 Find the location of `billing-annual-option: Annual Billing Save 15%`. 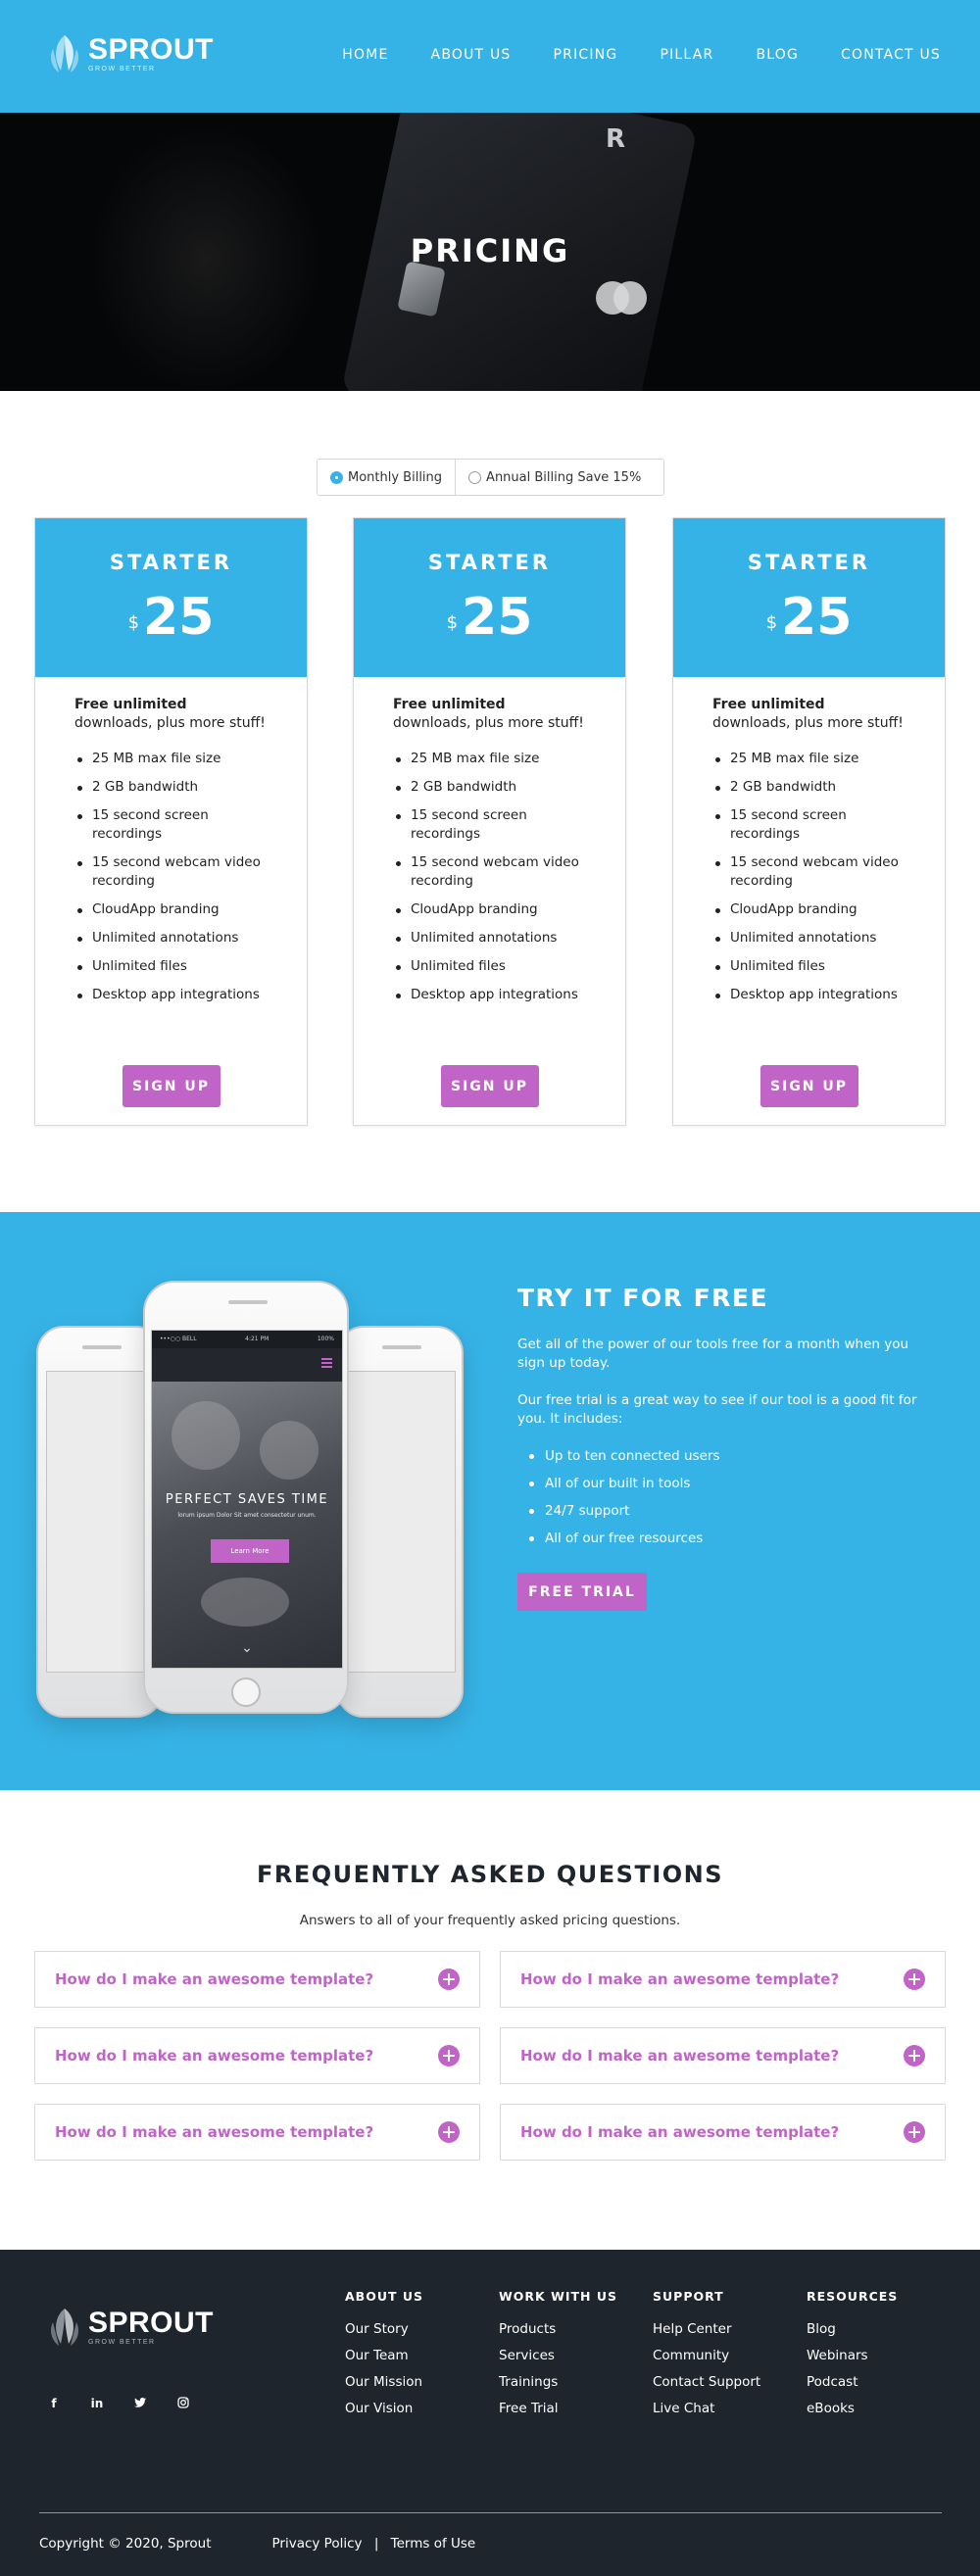

billing-annual-option: Annual Billing Save 15% is located at coordinates (554, 477).